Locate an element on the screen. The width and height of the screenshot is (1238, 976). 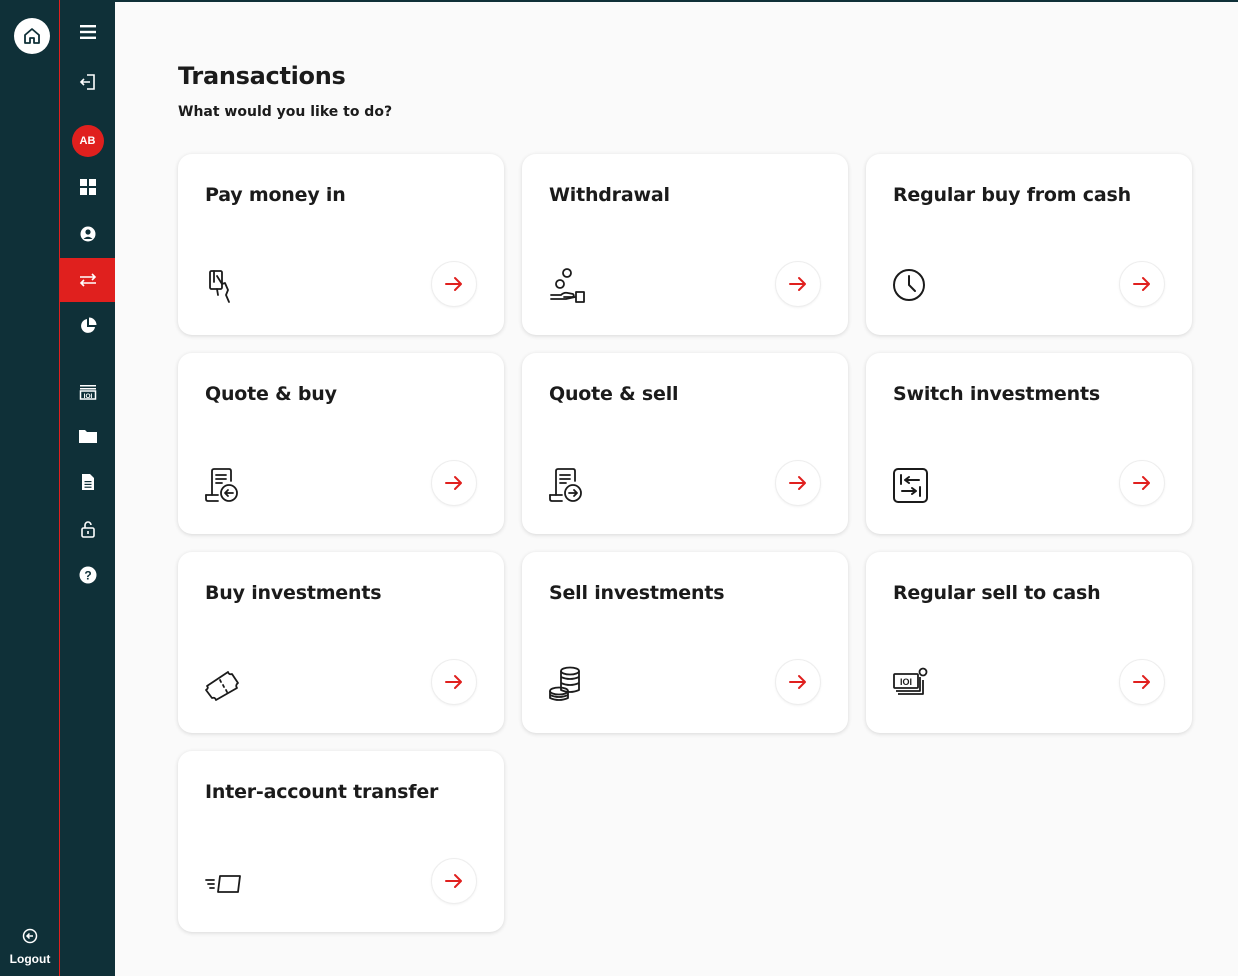
top-border is located at coordinates (676, 1).